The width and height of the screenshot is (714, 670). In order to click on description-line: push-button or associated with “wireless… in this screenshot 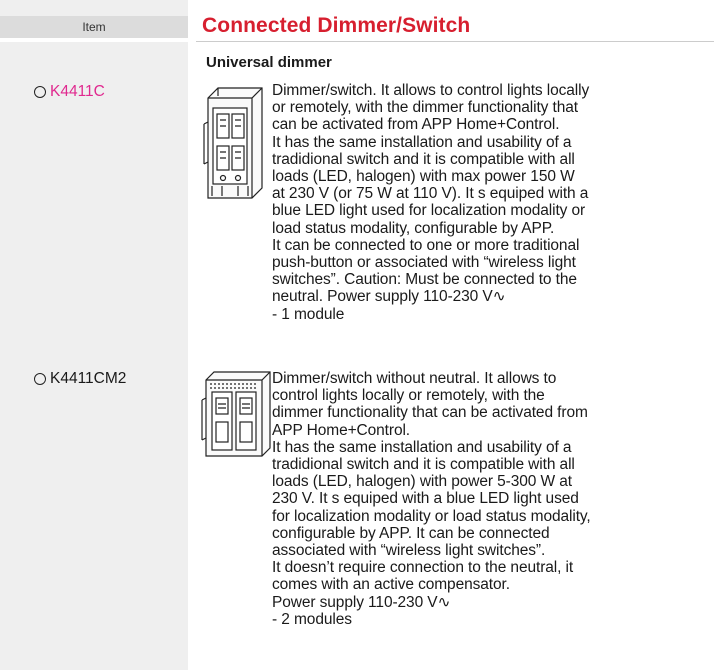, I will do `click(424, 263)`.